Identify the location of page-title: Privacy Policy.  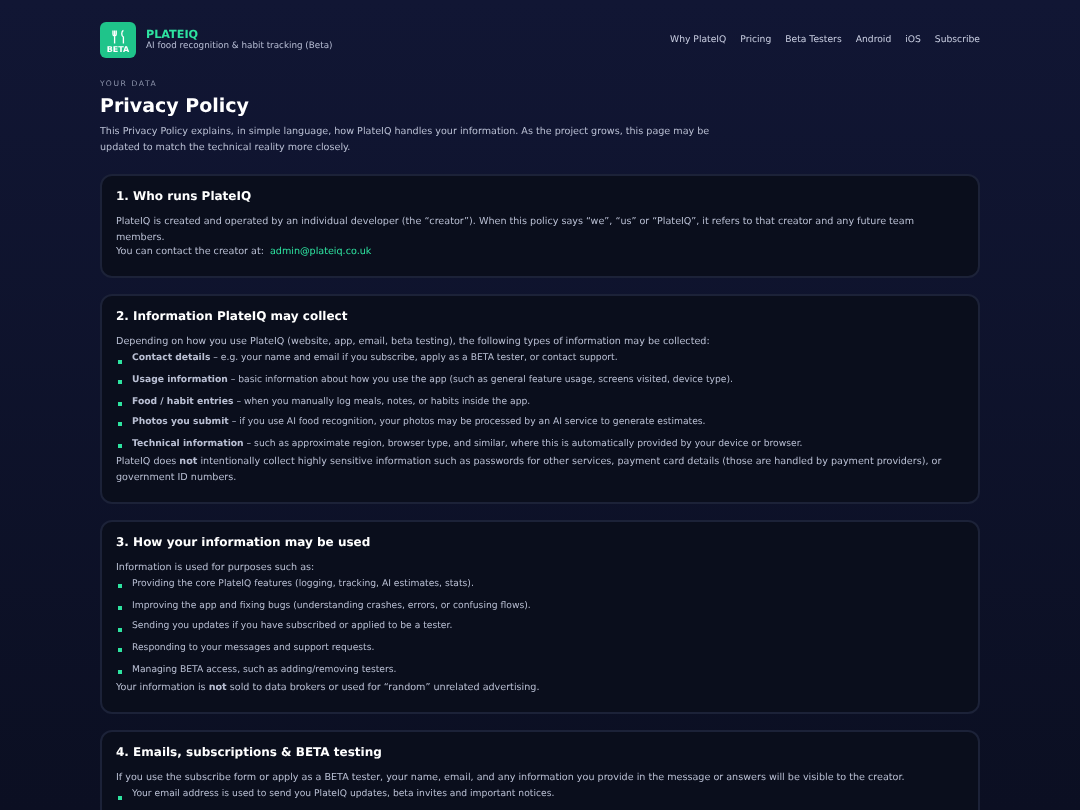
(174, 107).